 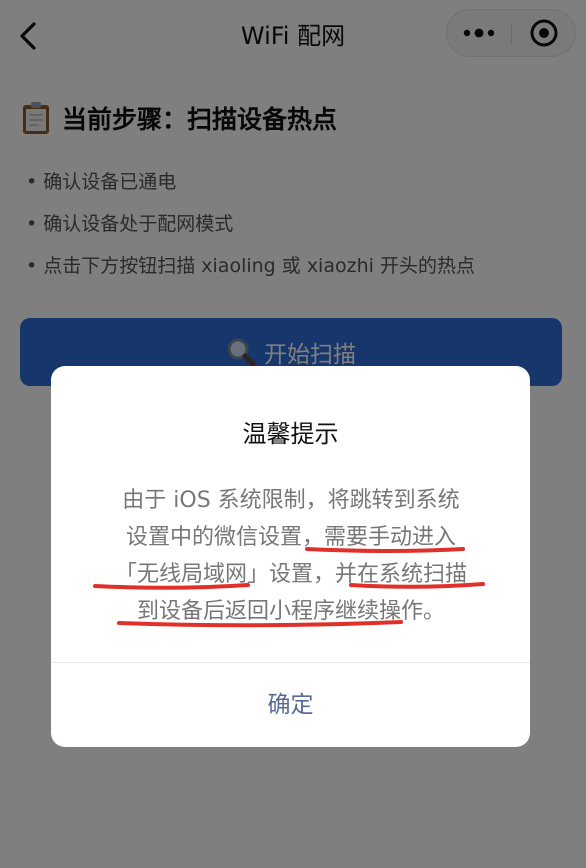 What do you see at coordinates (290, 434) in the screenshot?
I see `dialog-title: 温馨提示` at bounding box center [290, 434].